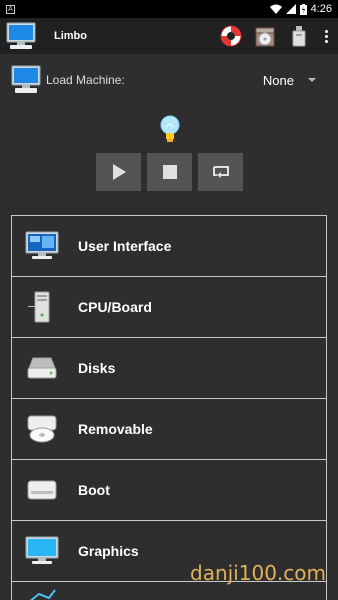  Describe the element at coordinates (169, 367) in the screenshot. I see `menu-item-disks: Disks` at that location.